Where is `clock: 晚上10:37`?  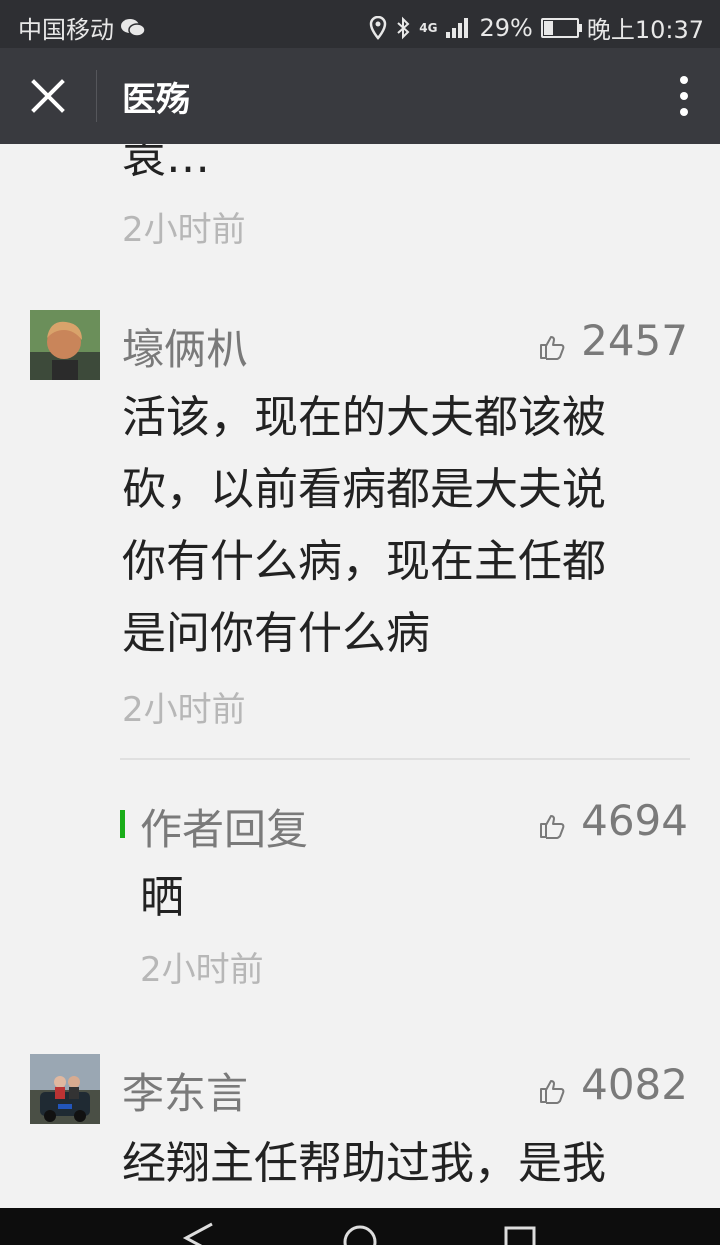 clock: 晚上10:37 is located at coordinates (645, 30).